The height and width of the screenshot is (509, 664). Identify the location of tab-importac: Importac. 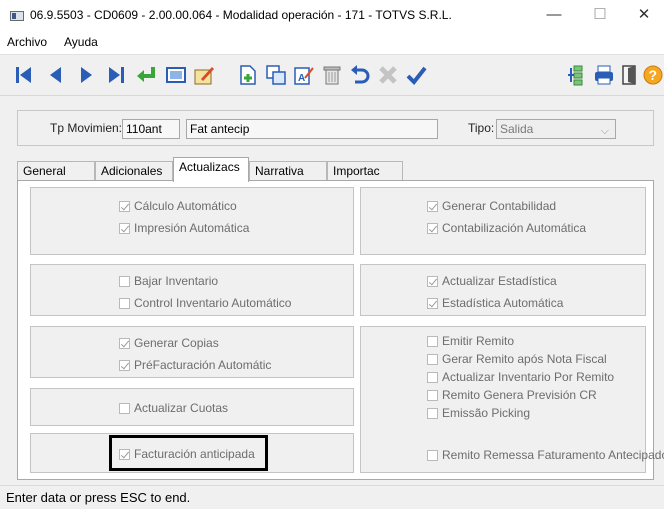
(365, 171).